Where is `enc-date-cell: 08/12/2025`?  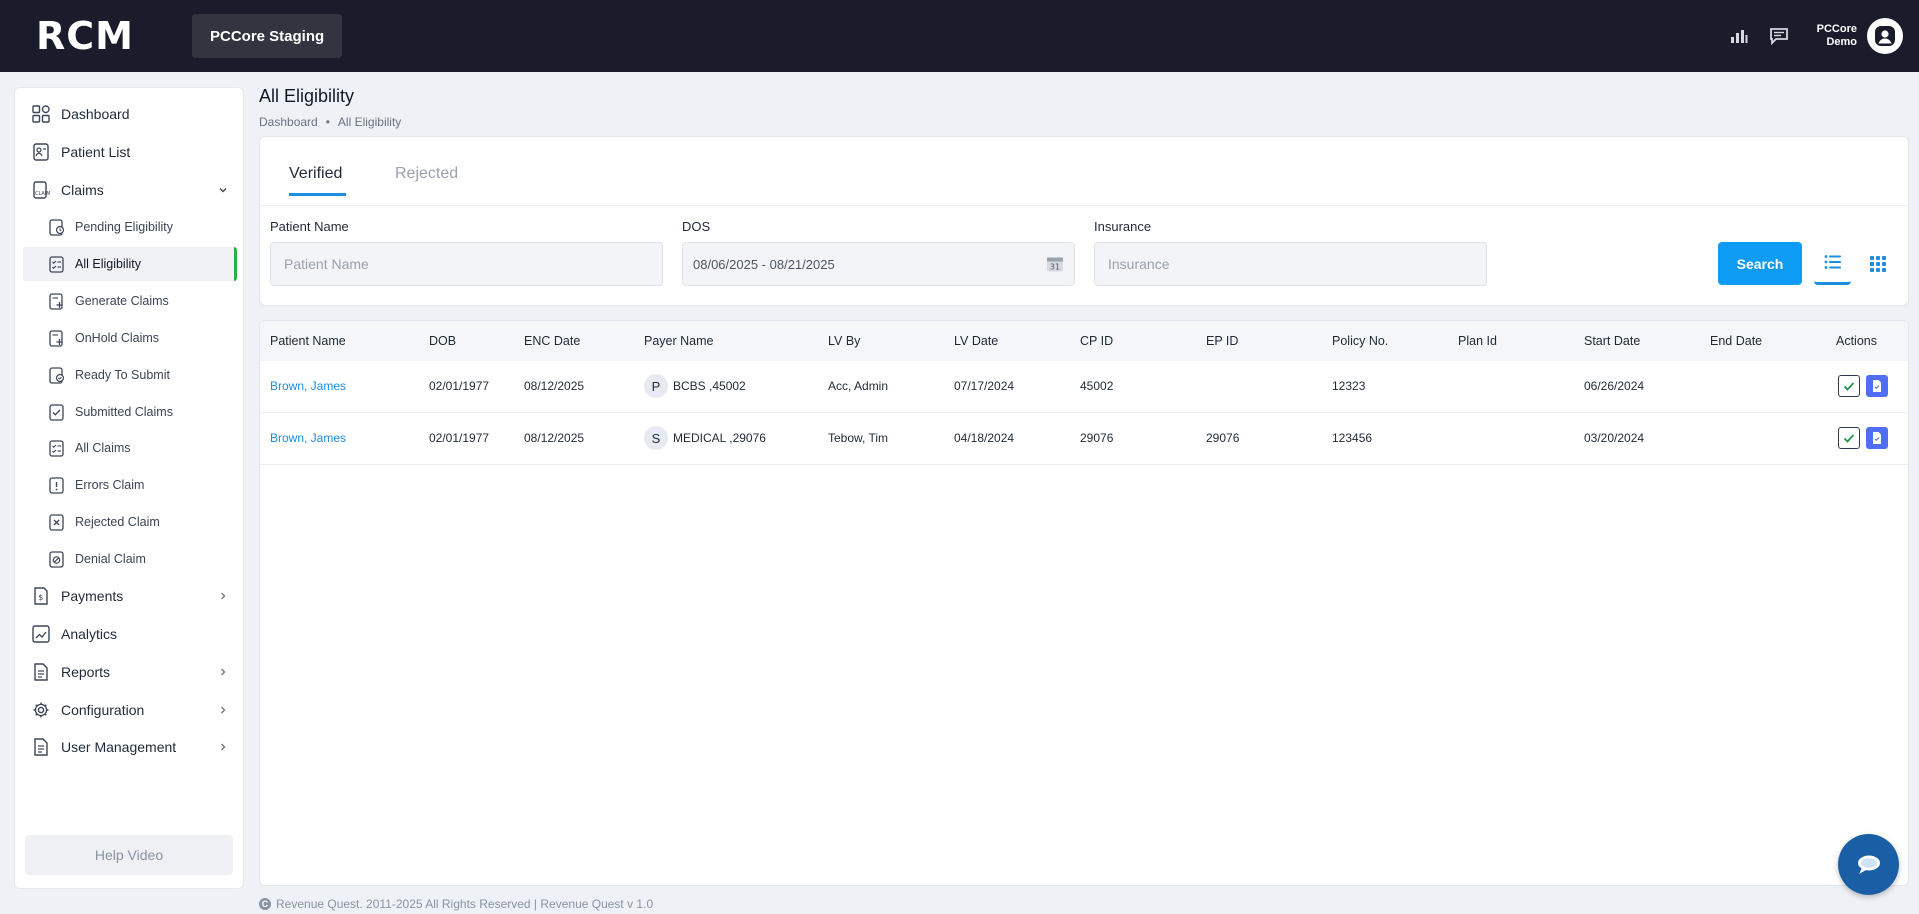
enc-date-cell: 08/12/2025 is located at coordinates (554, 386).